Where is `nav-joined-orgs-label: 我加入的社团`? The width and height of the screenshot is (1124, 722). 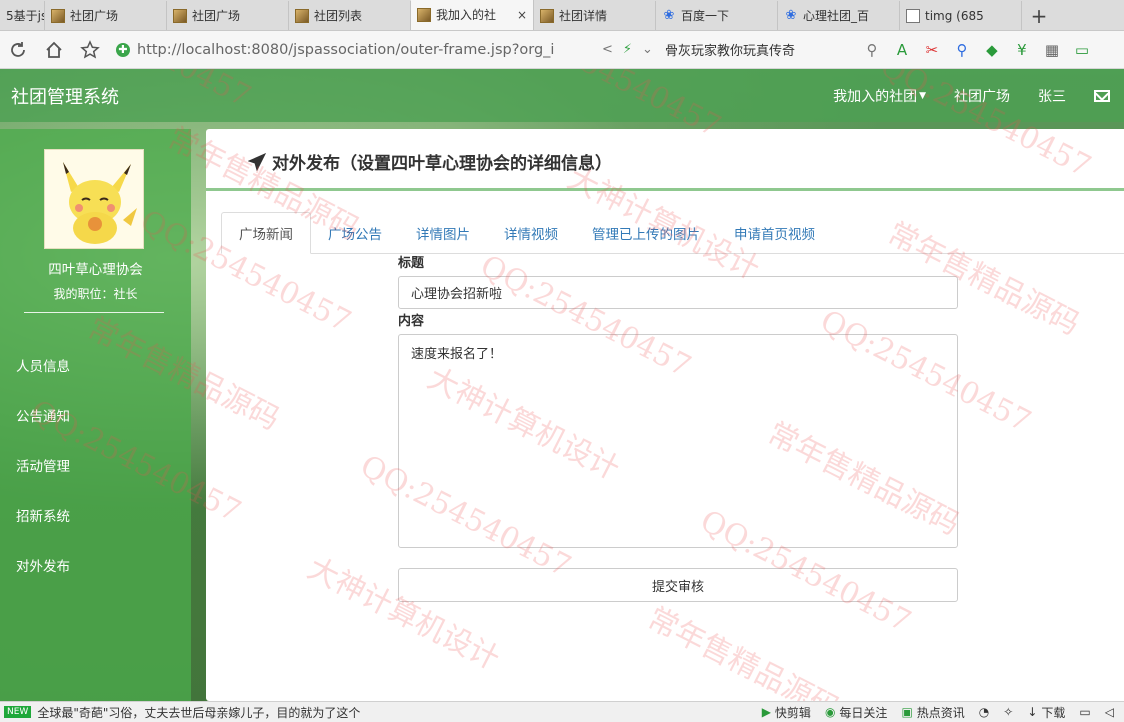
nav-joined-orgs-label: 我加入的社团 is located at coordinates (875, 96).